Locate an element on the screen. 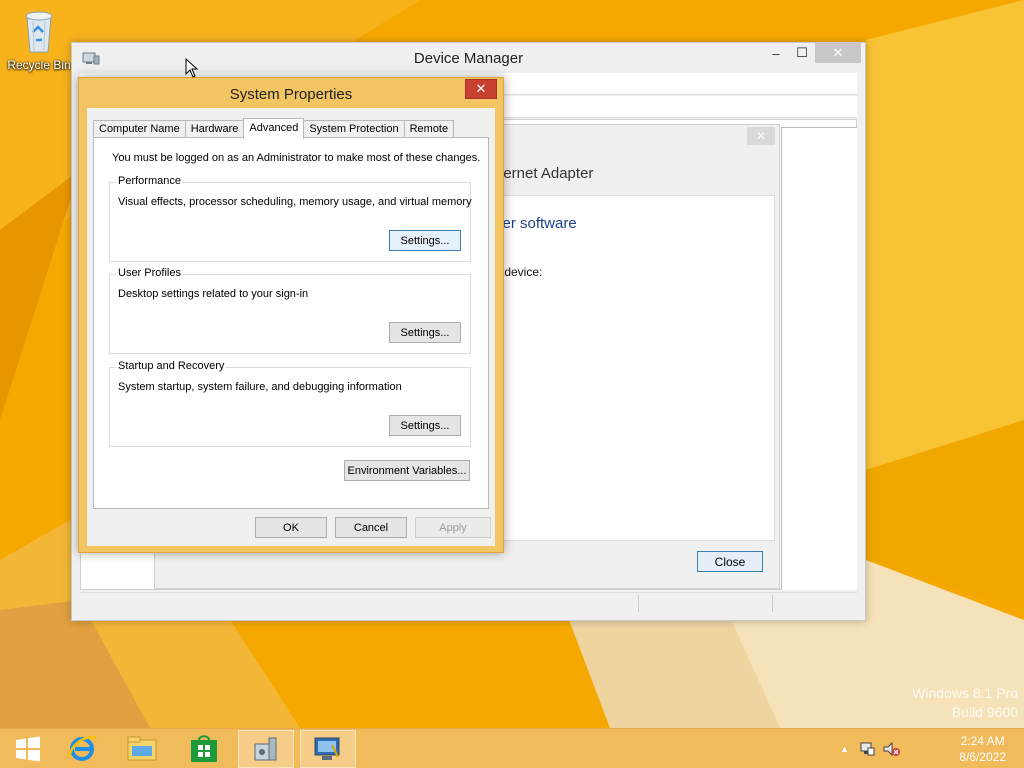 This screenshot has height=768, width=1024. user-profiles-description: Desktop settings related to your sign-in is located at coordinates (213, 294).